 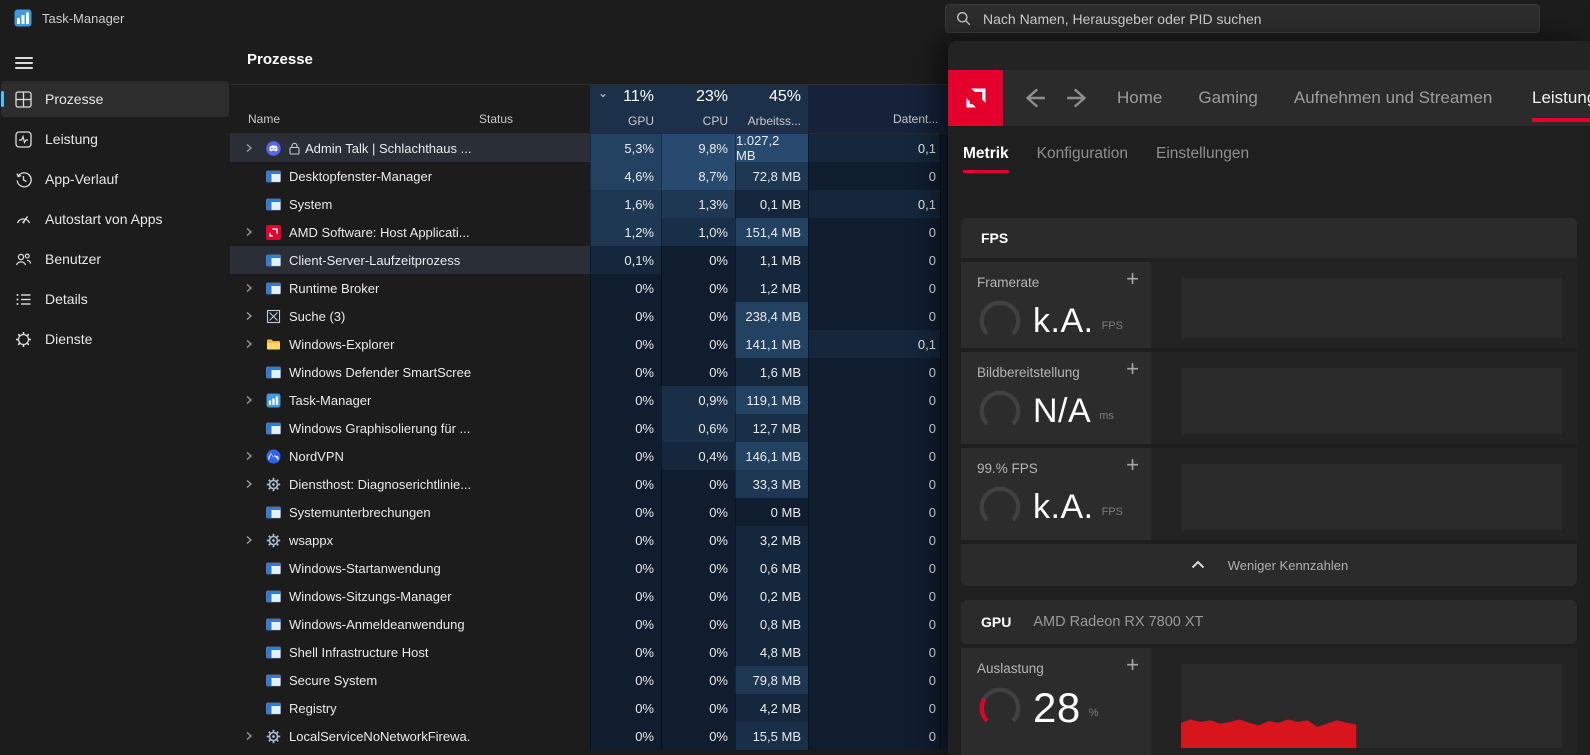 What do you see at coordinates (1118, 622) in the screenshot?
I see `gpu-name-label: AMD Radeon RX 7800 XT` at bounding box center [1118, 622].